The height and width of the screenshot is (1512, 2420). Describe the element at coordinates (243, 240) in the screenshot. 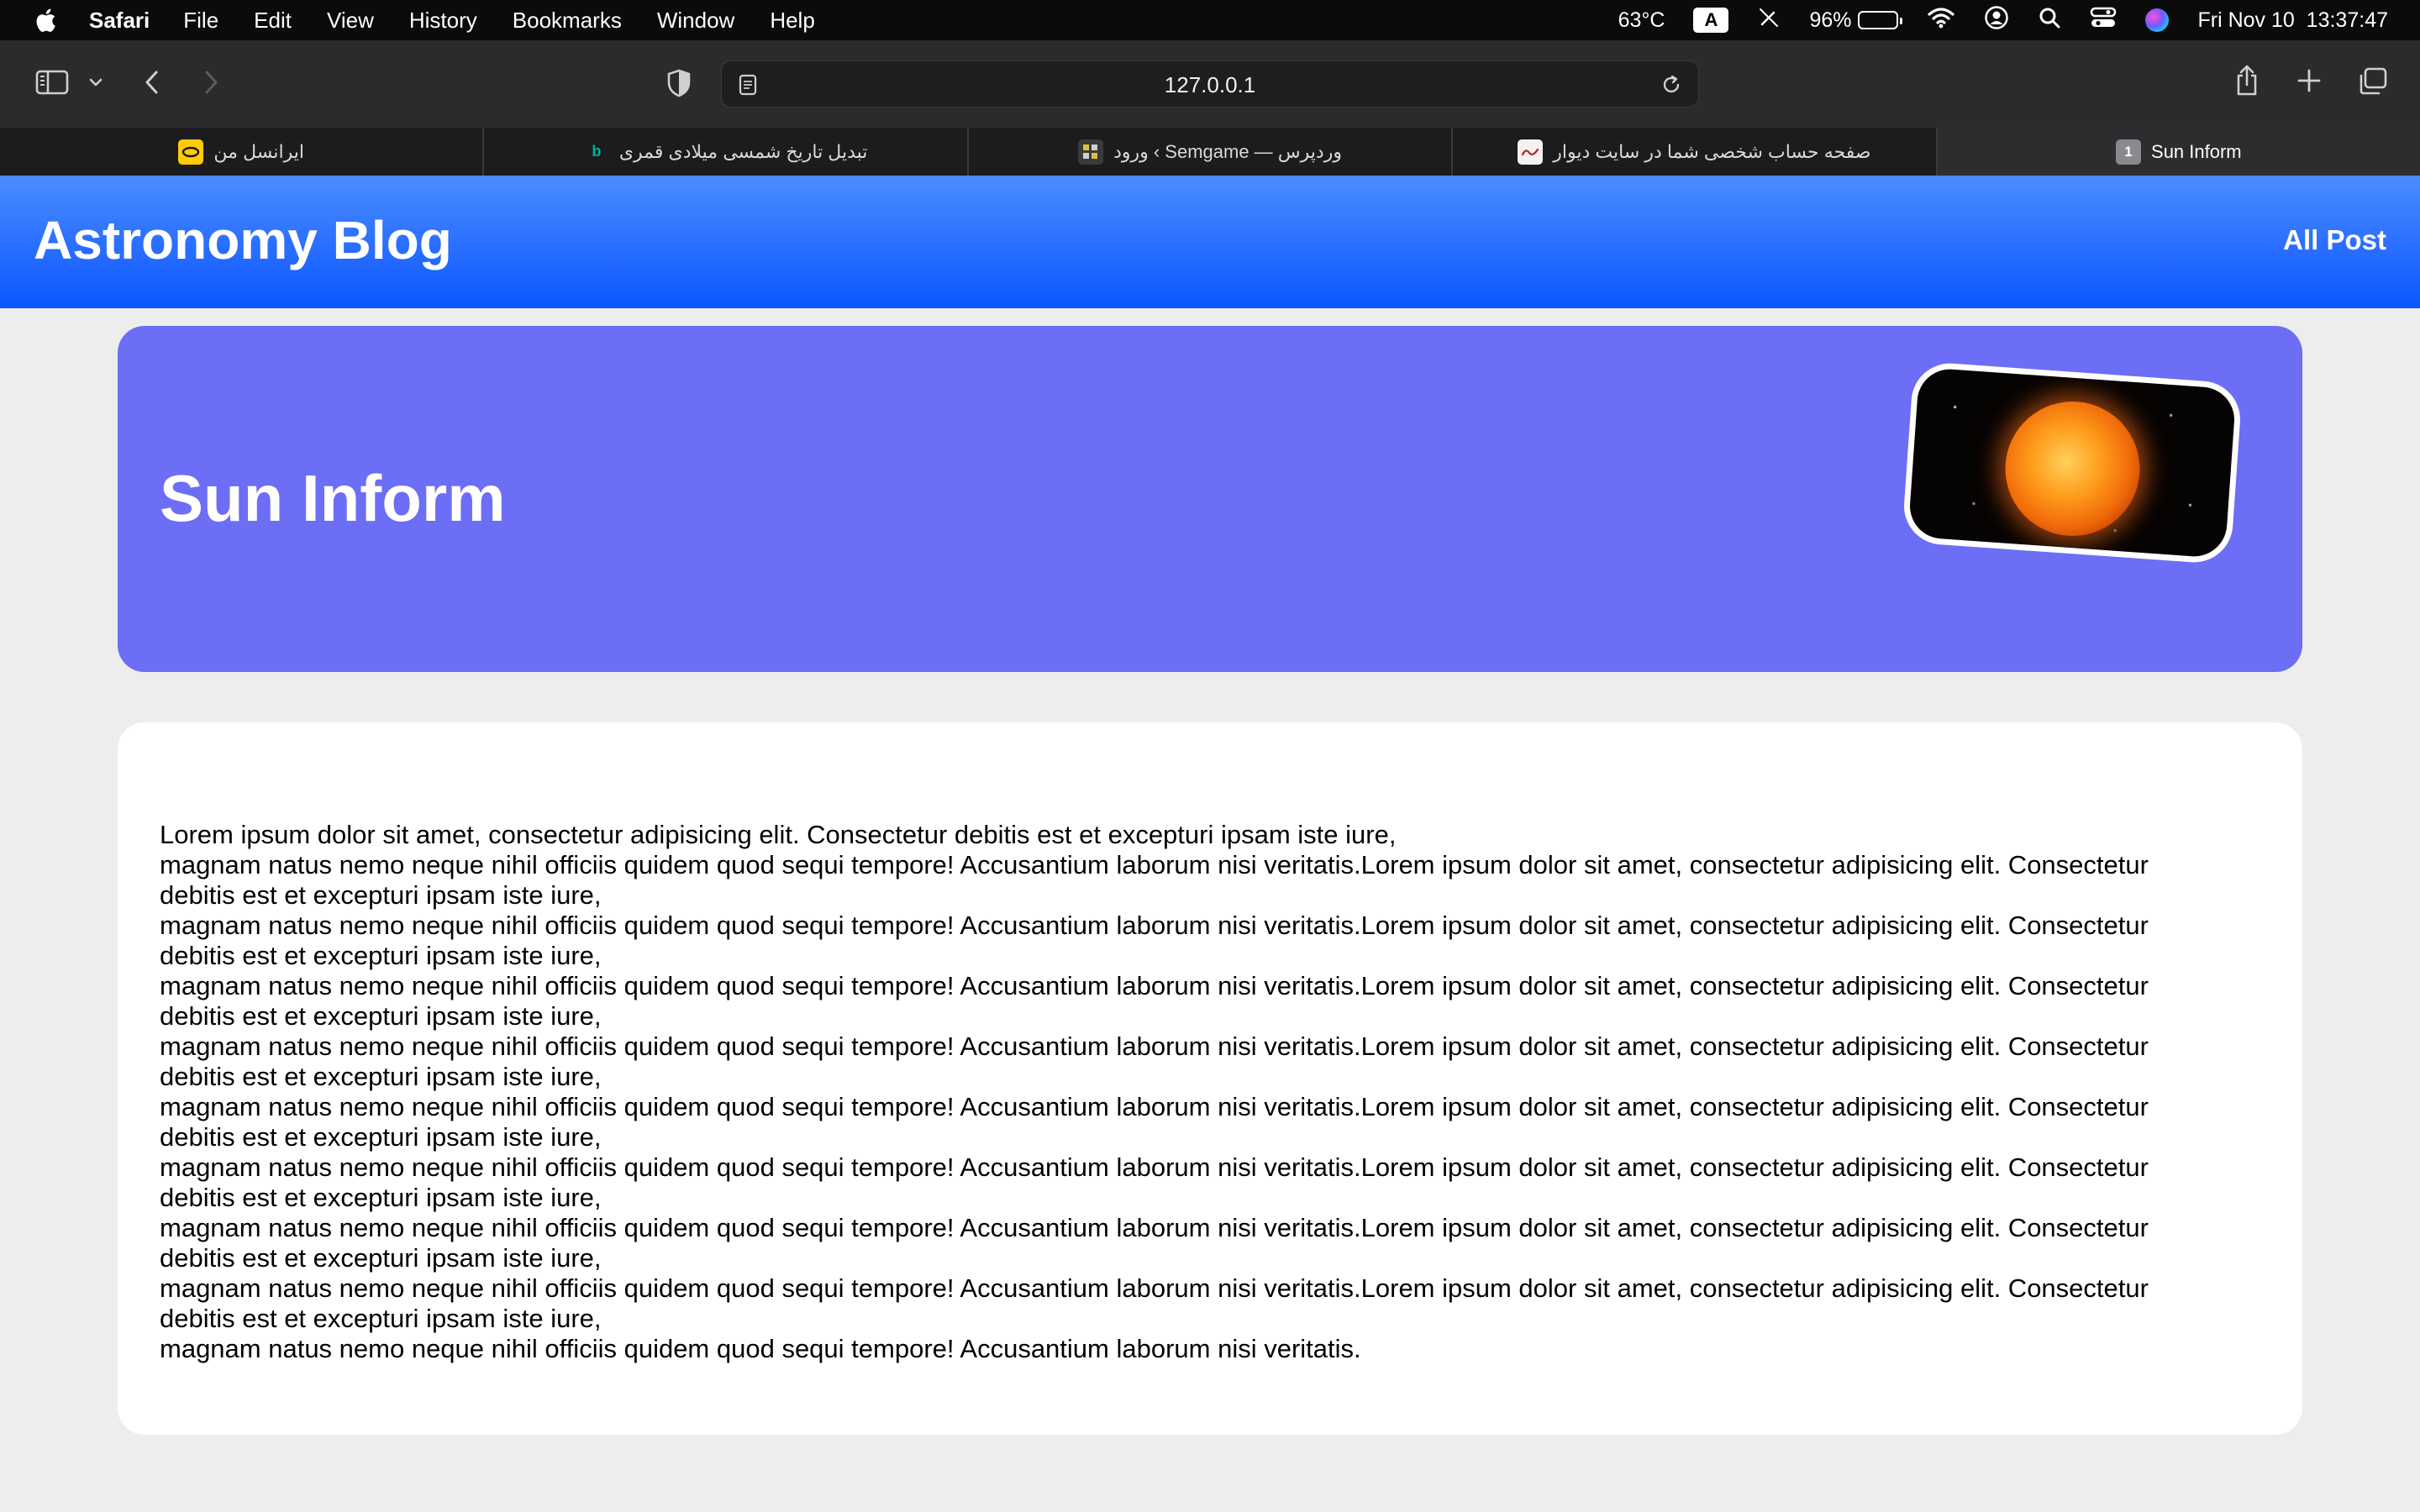

I see `site-title: Astronomy Blog` at that location.